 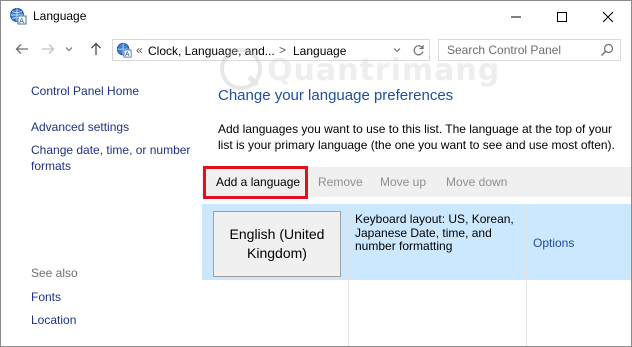 I want to click on up-button, so click(x=96, y=49).